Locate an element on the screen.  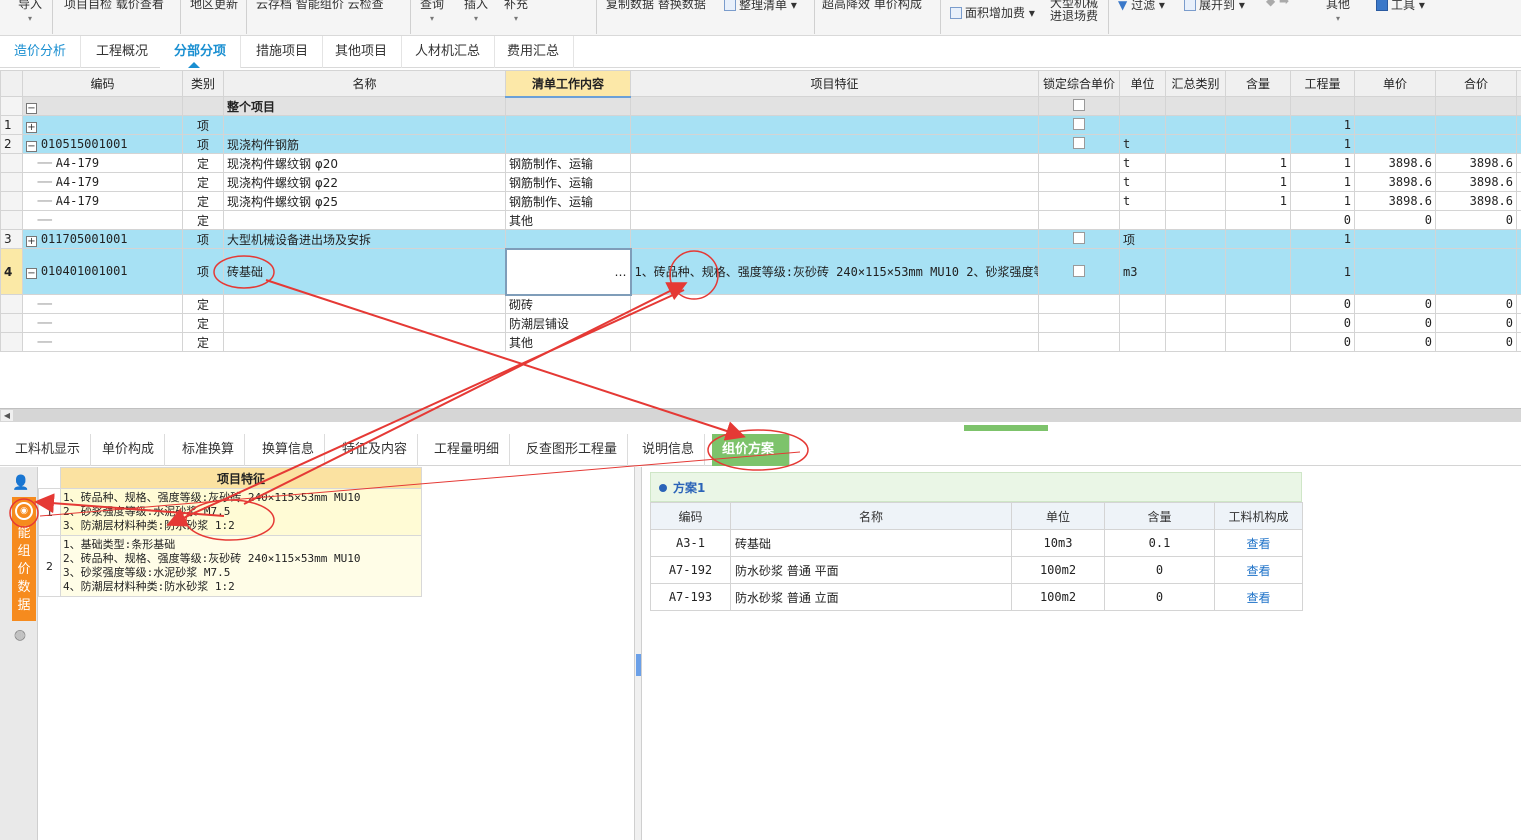
scroll-left-arrow-icon: ◀ is located at coordinates (7, 415).